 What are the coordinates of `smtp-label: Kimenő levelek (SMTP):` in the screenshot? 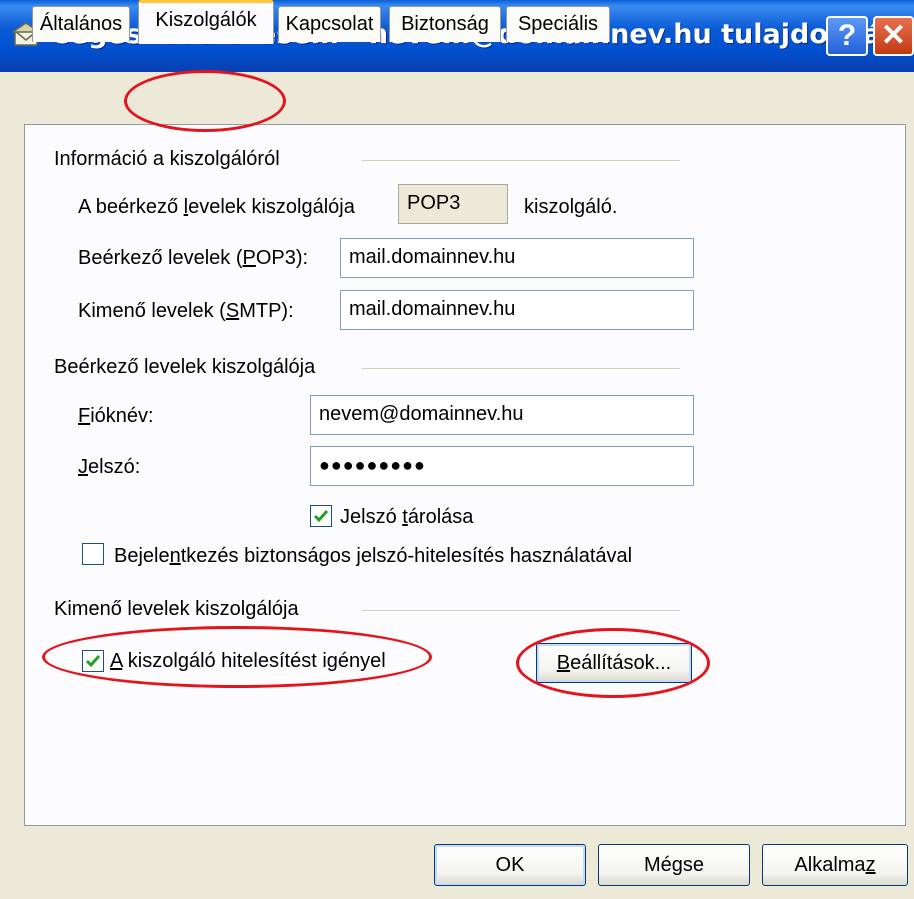 It's located at (186, 311).